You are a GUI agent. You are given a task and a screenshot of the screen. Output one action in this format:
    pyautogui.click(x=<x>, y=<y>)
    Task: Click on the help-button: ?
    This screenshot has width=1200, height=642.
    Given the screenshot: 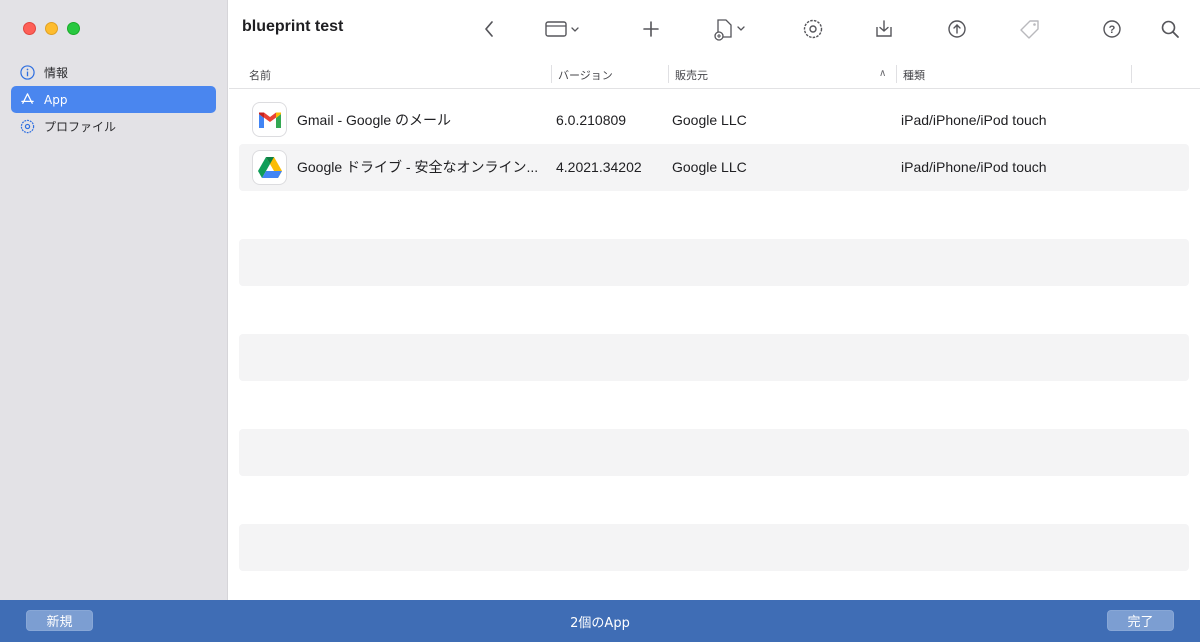 What is the action you would take?
    pyautogui.click(x=1112, y=29)
    